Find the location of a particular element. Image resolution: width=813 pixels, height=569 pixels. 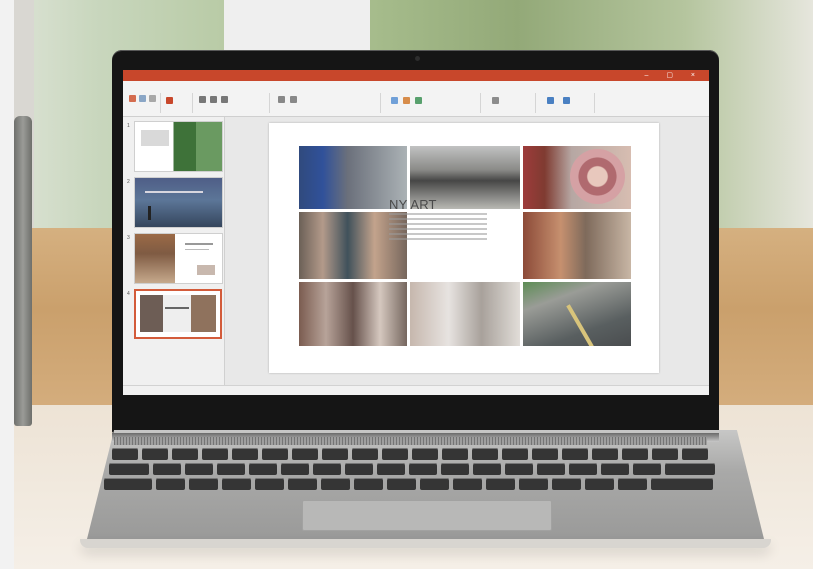

paragraph-group is located at coordinates (326, 103).